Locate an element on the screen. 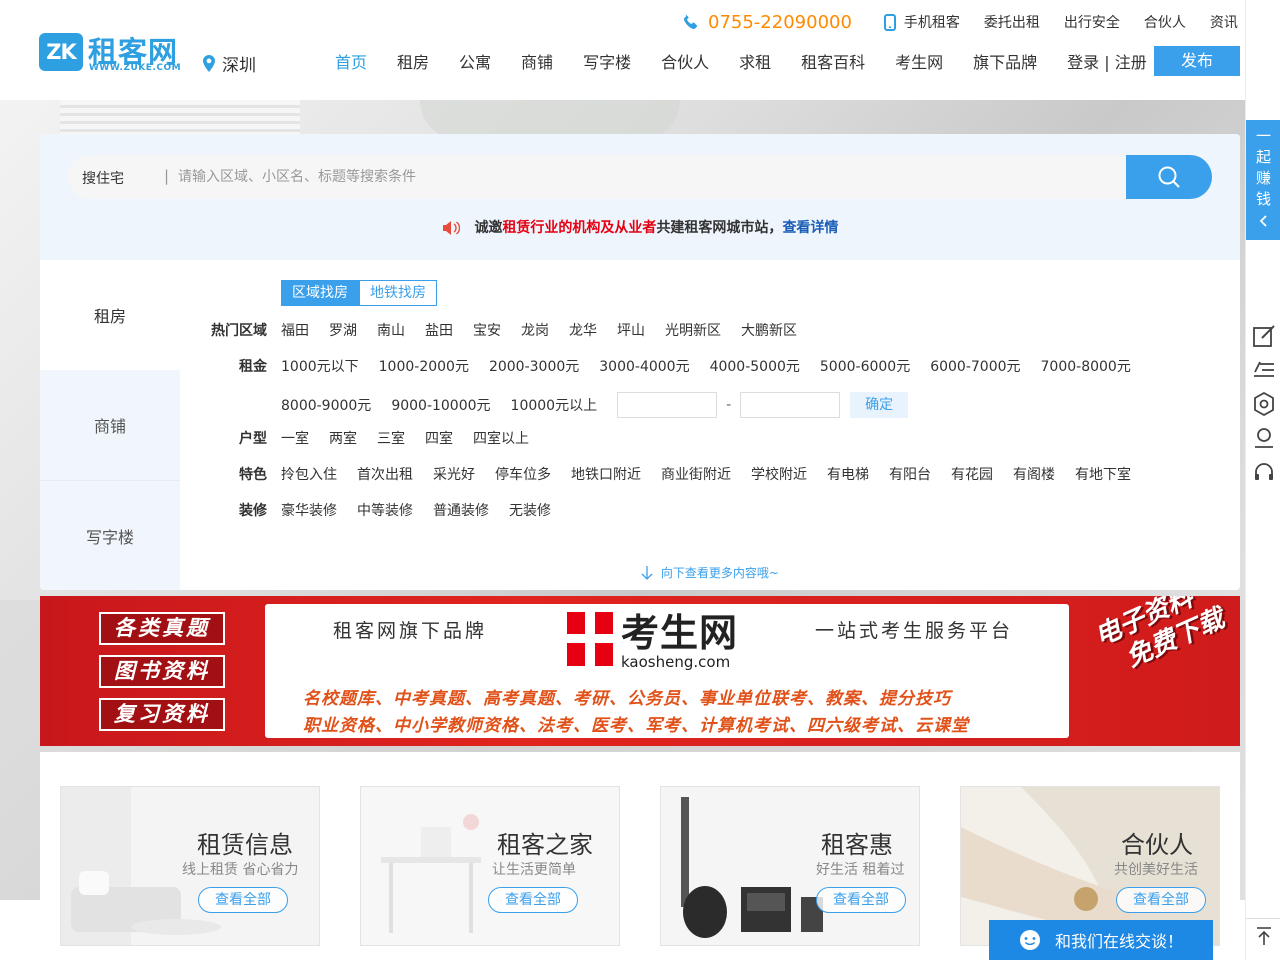 The image size is (1280, 960). tab-subway-search: 地铁找房 is located at coordinates (398, 293).